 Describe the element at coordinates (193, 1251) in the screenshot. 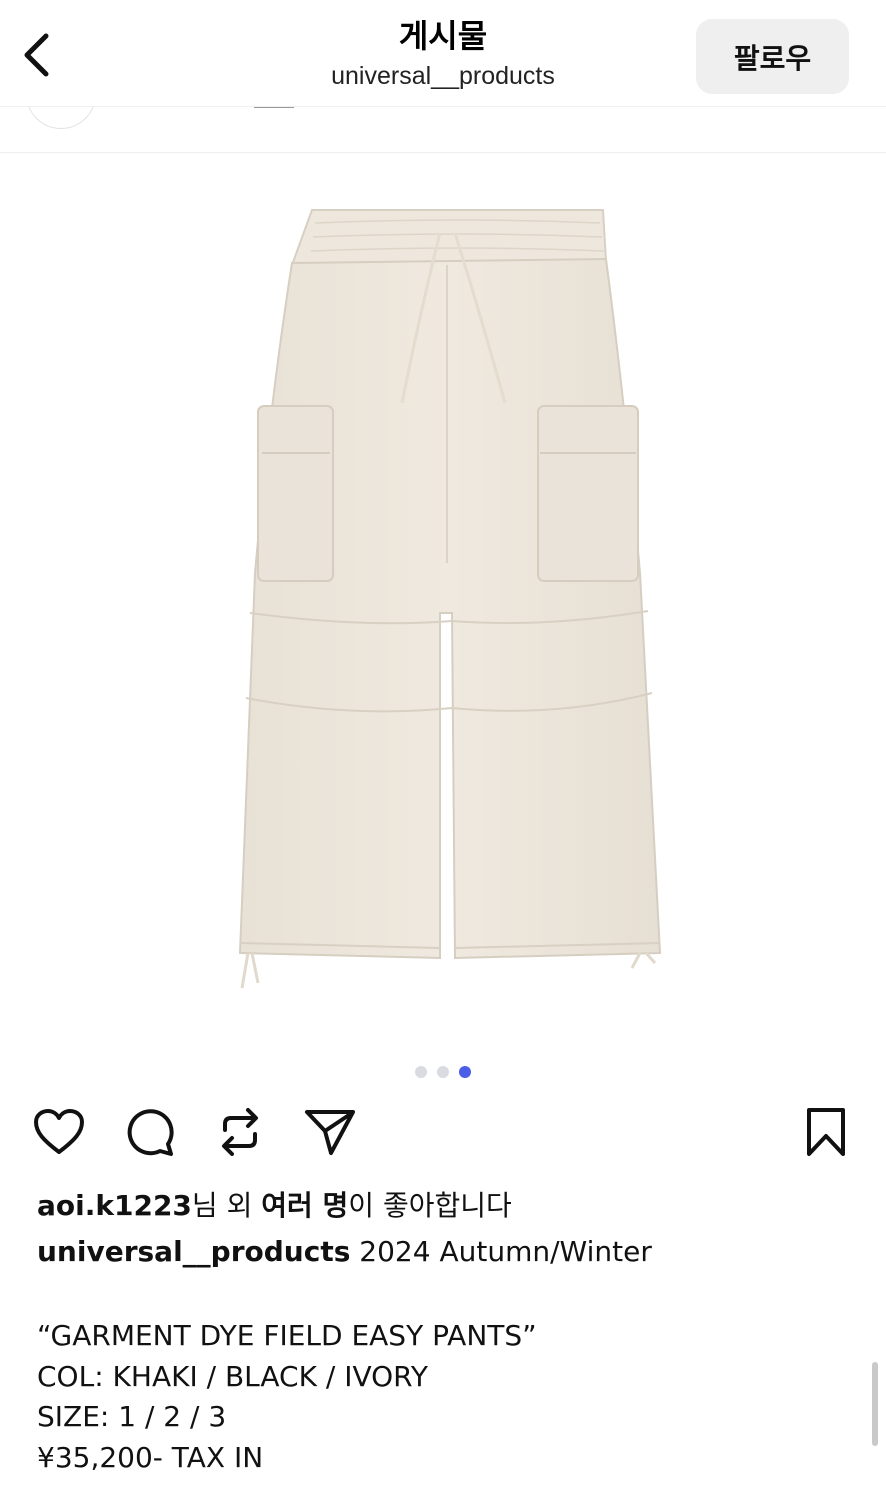

I see `caption-username: universal__products` at that location.